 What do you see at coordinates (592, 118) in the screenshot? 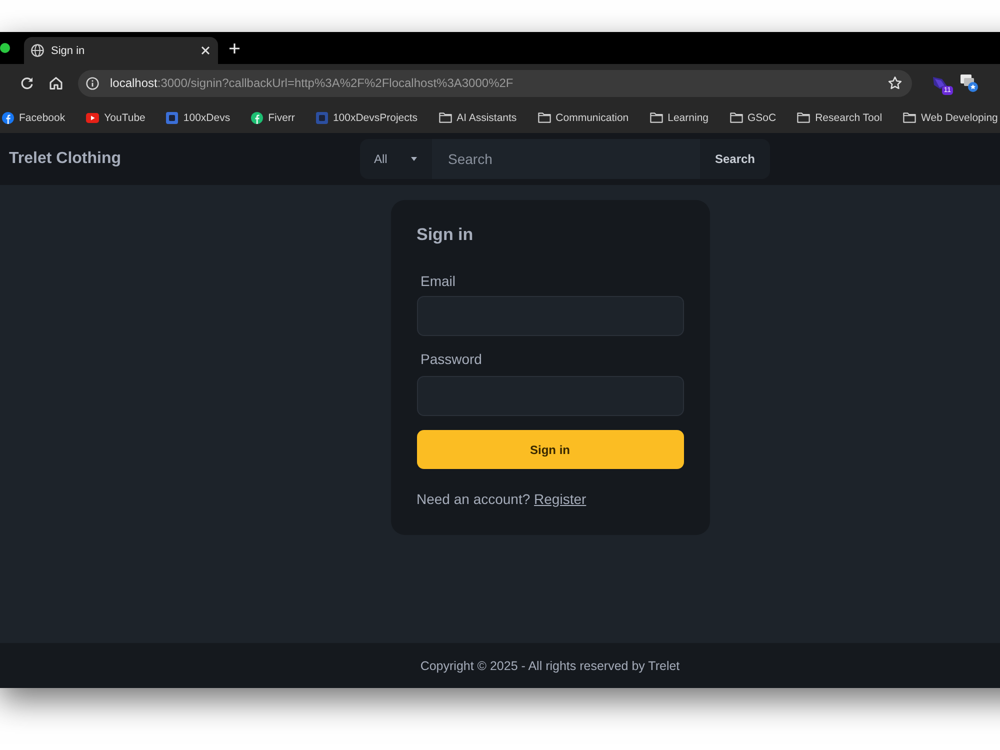
I see `bookmark-link: Communication` at bounding box center [592, 118].